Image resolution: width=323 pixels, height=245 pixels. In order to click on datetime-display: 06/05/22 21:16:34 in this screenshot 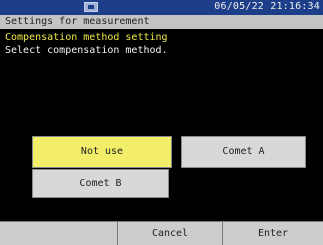, I will do `click(267, 6)`.